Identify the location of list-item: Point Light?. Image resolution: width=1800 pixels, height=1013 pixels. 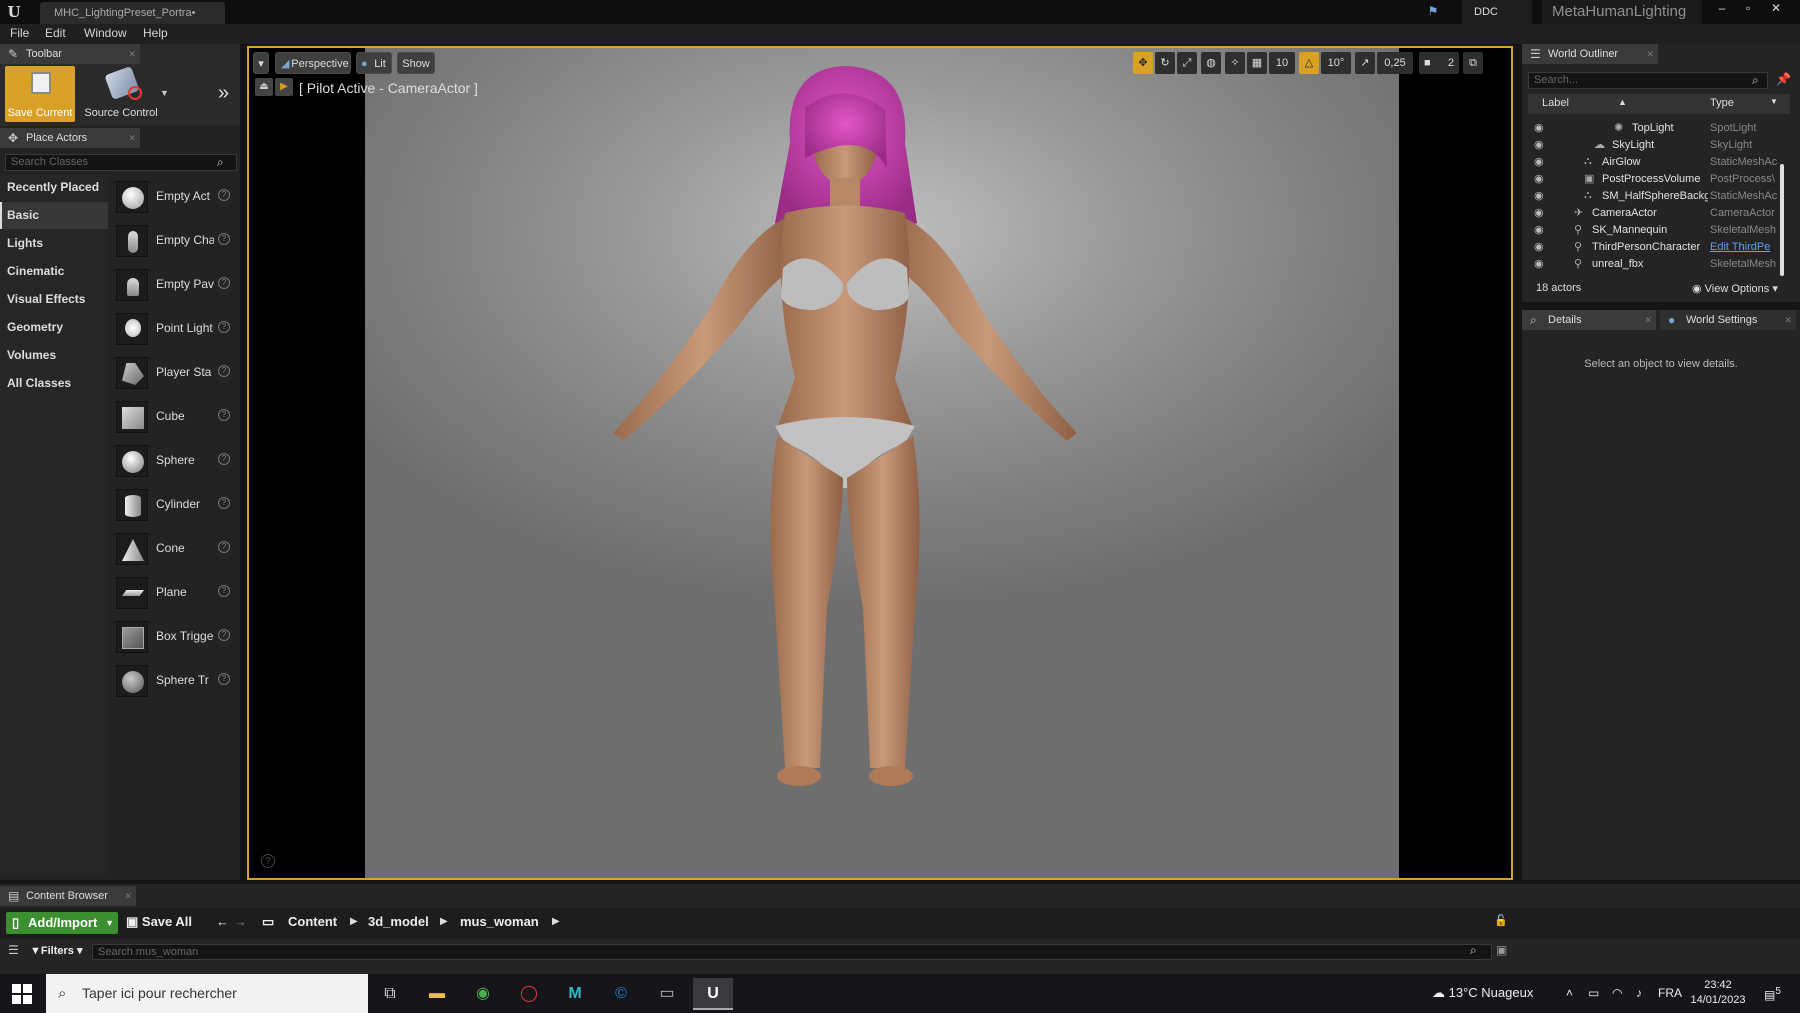
(174, 328).